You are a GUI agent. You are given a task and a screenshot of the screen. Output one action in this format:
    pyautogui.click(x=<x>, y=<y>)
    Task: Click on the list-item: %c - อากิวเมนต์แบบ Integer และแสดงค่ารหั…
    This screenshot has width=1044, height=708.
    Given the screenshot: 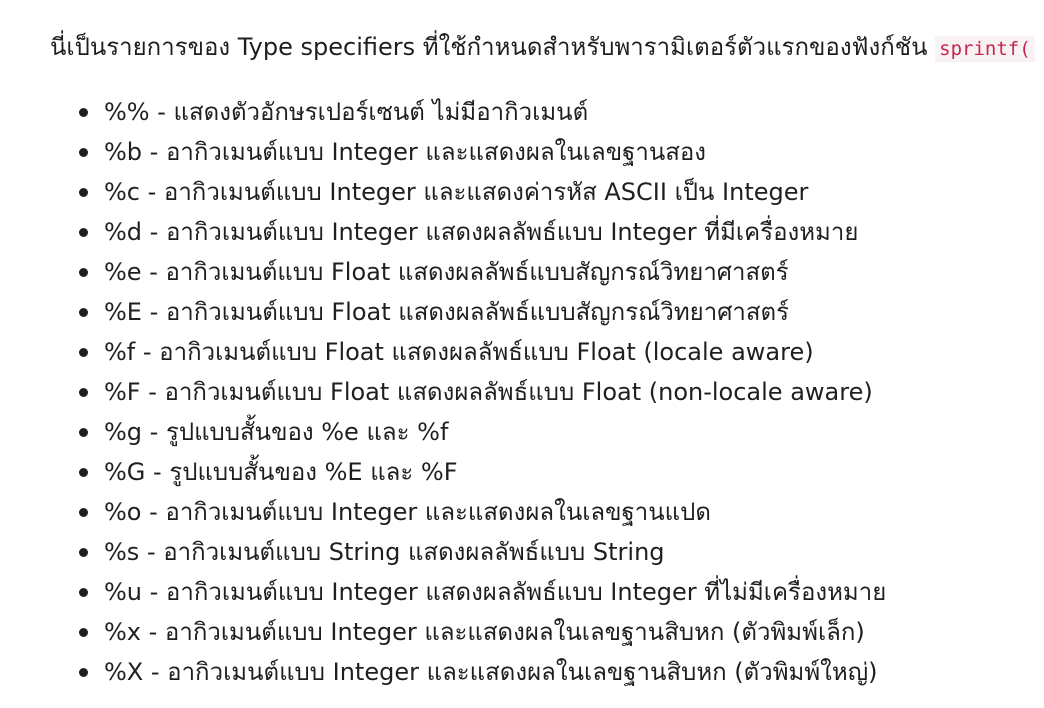 What is the action you would take?
    pyautogui.click(x=547, y=192)
    